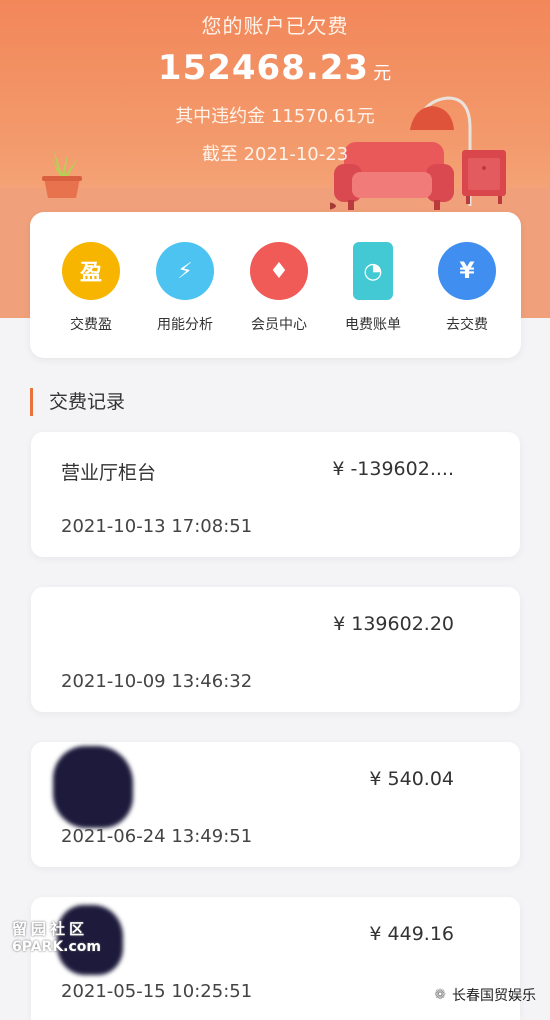 This screenshot has height=1020, width=550. I want to click on diamond-icon: ♦, so click(279, 271).